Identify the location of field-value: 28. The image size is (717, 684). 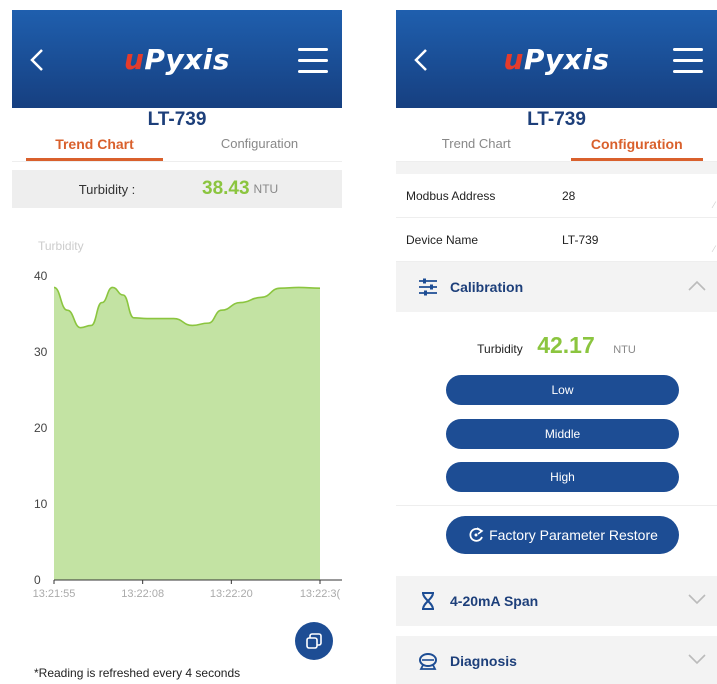
(569, 195).